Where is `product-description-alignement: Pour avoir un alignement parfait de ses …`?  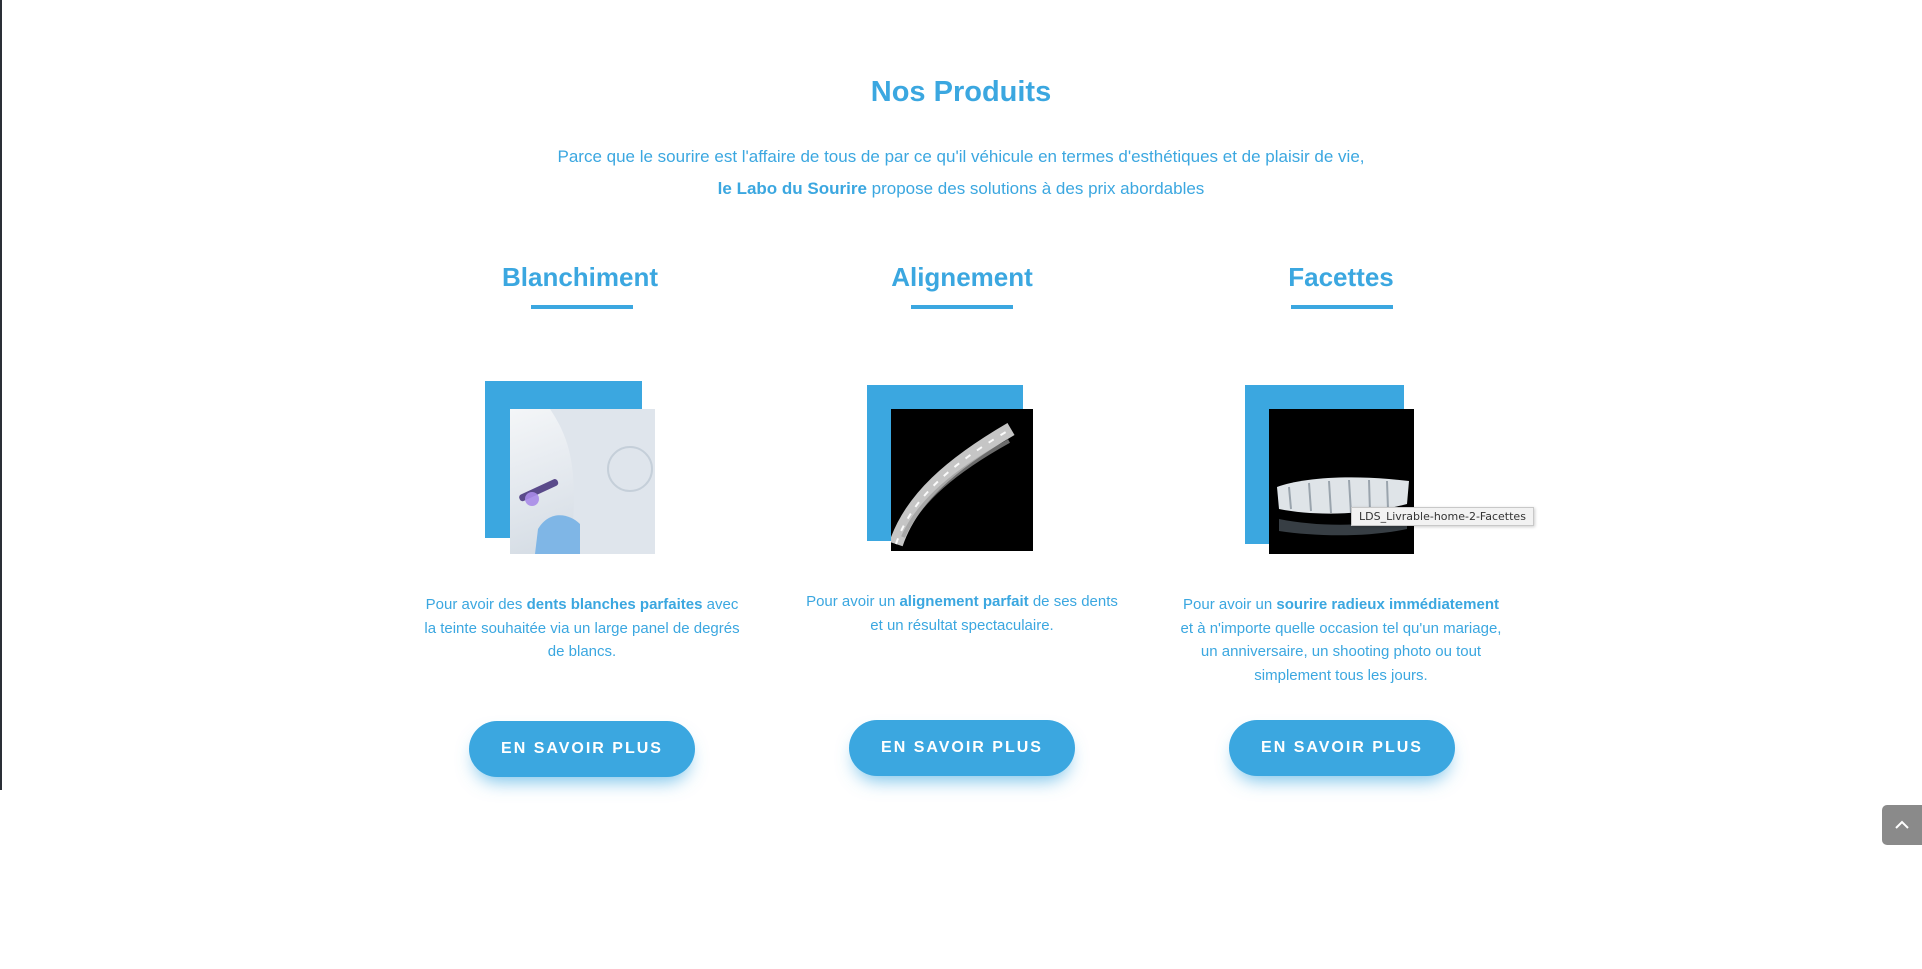 product-description-alignement: Pour avoir un alignement parfait de ses … is located at coordinates (962, 613).